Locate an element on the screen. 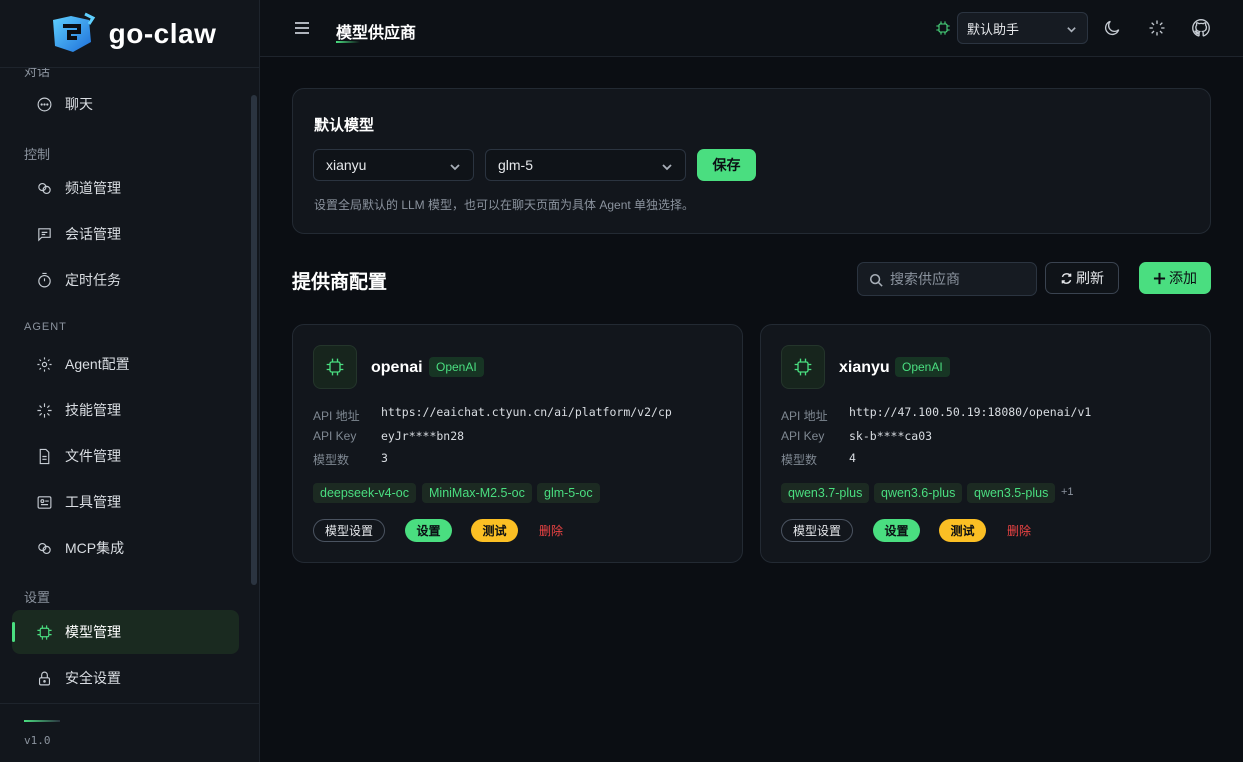  github-icon is located at coordinates (1201, 27).